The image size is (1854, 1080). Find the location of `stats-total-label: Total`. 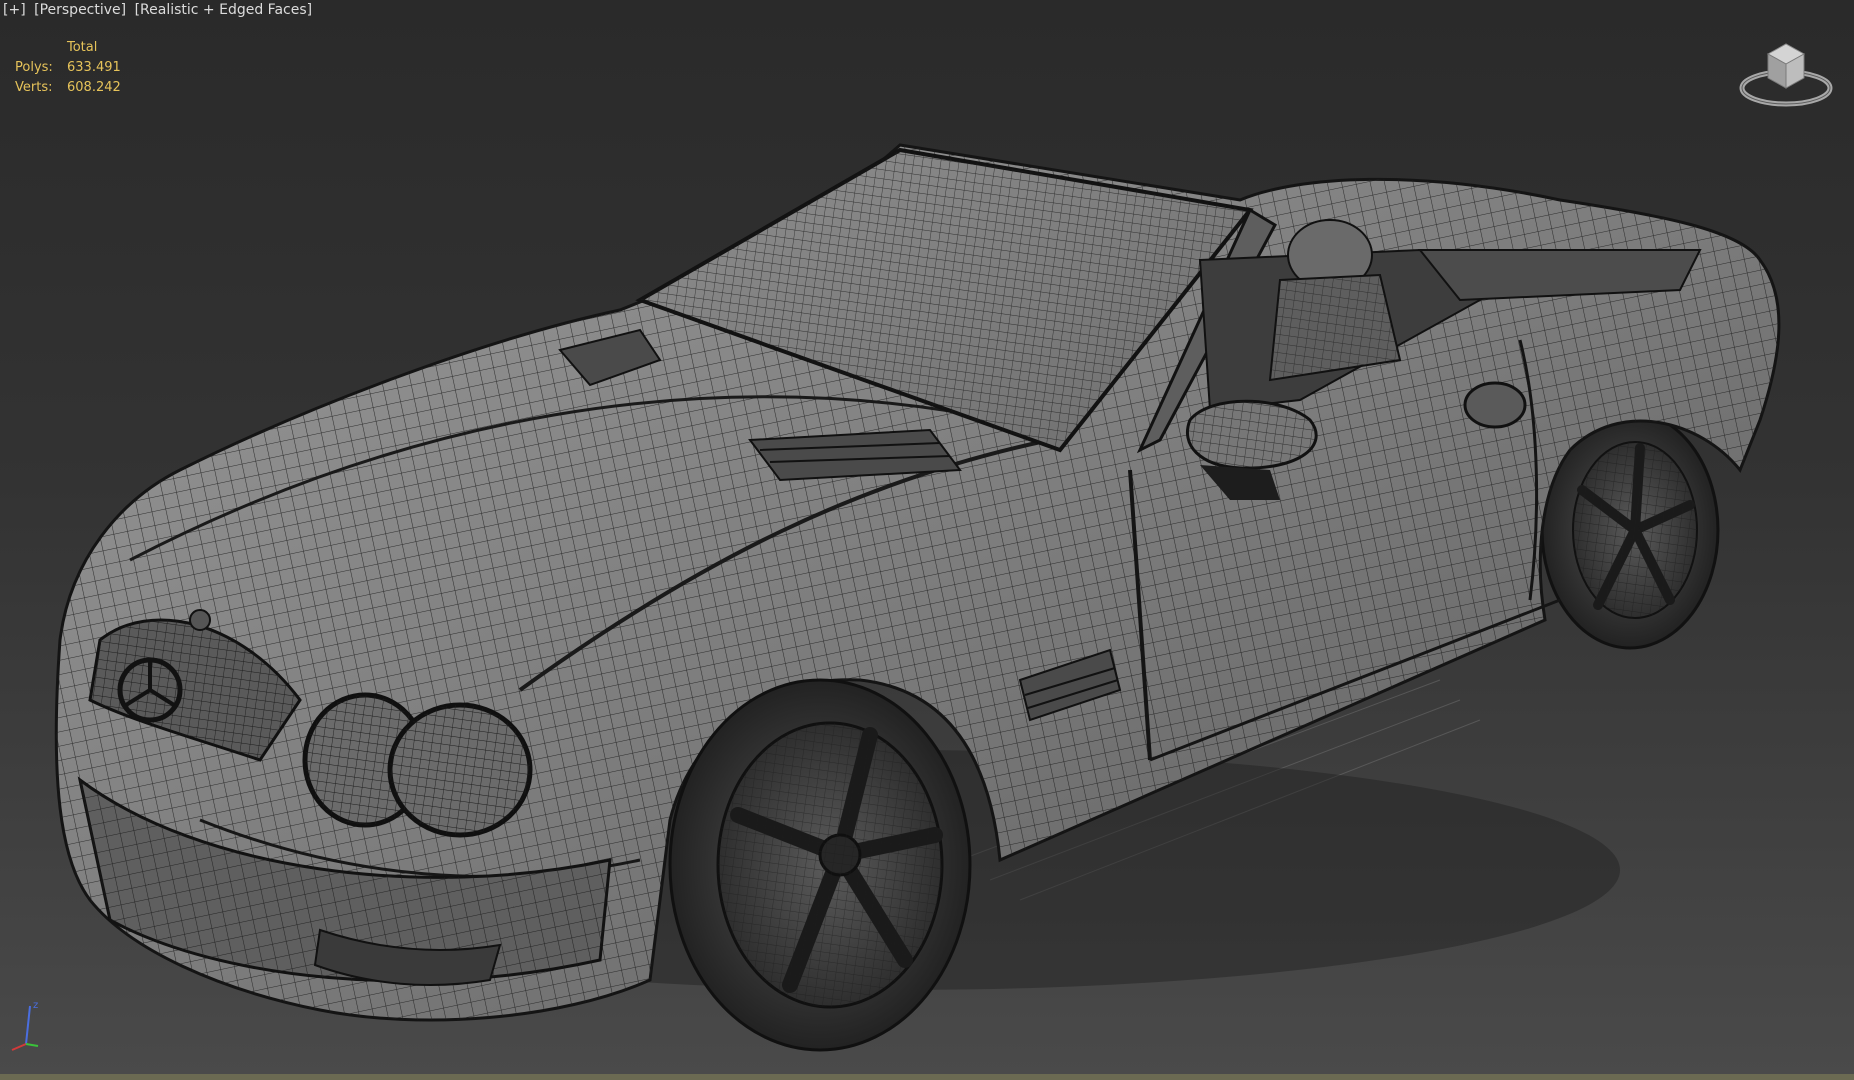

stats-total-label: Total is located at coordinates (82, 47).